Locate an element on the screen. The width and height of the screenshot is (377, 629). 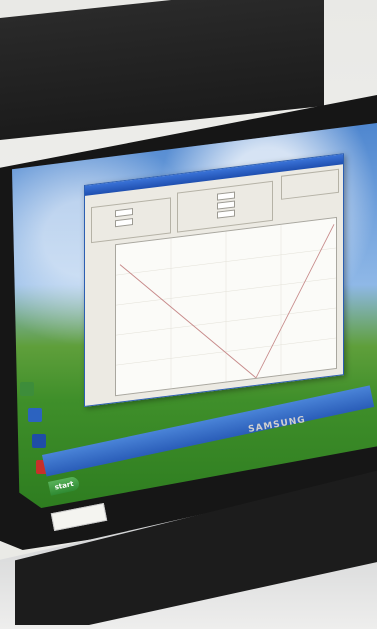
desktop-icon-recycle is located at coordinates (27, 389).